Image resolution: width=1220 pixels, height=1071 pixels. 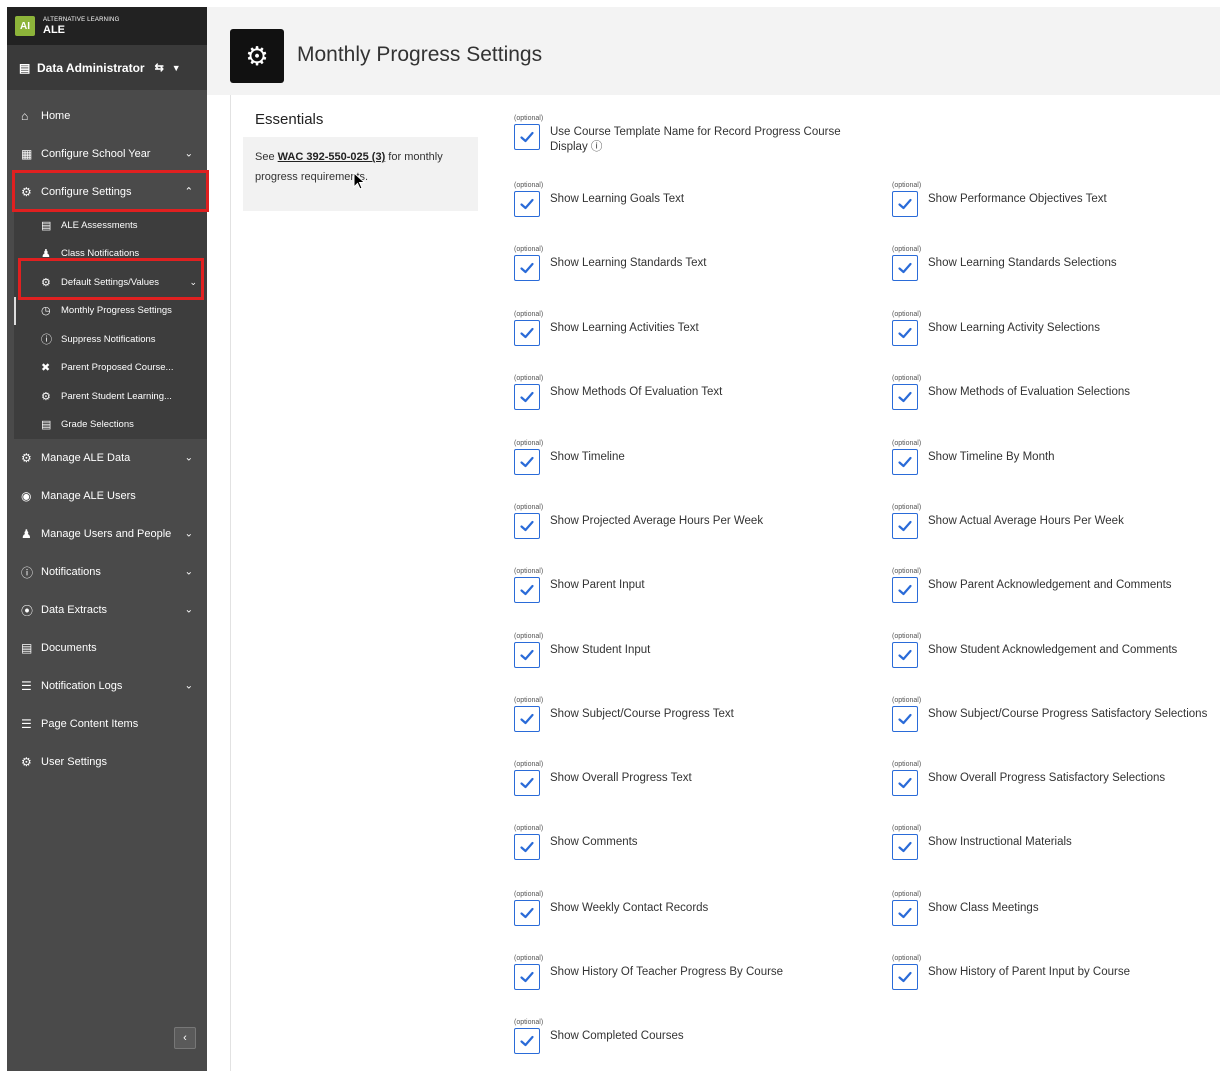 What do you see at coordinates (1050, 585) in the screenshot?
I see `setting-label: Show Parent Acknowledgement and Comments` at bounding box center [1050, 585].